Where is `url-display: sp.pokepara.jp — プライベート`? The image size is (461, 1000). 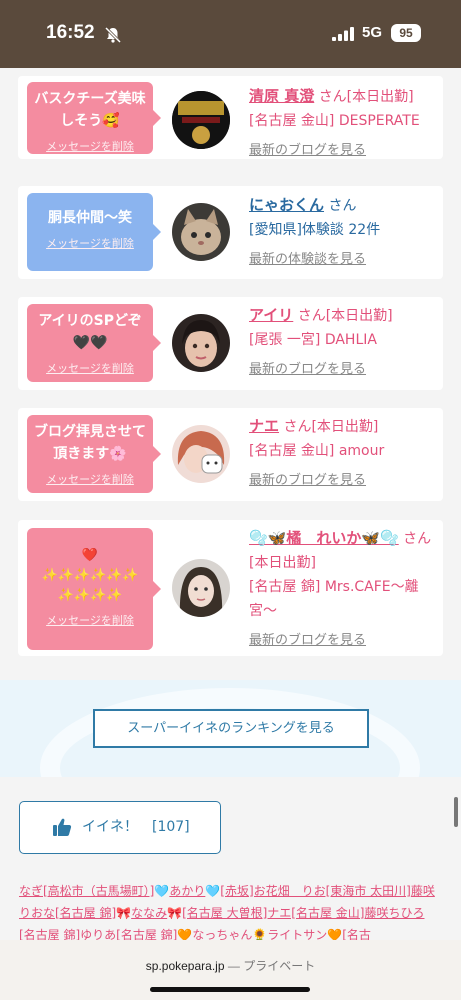 url-display: sp.pokepara.jp — プライベート is located at coordinates (230, 965).